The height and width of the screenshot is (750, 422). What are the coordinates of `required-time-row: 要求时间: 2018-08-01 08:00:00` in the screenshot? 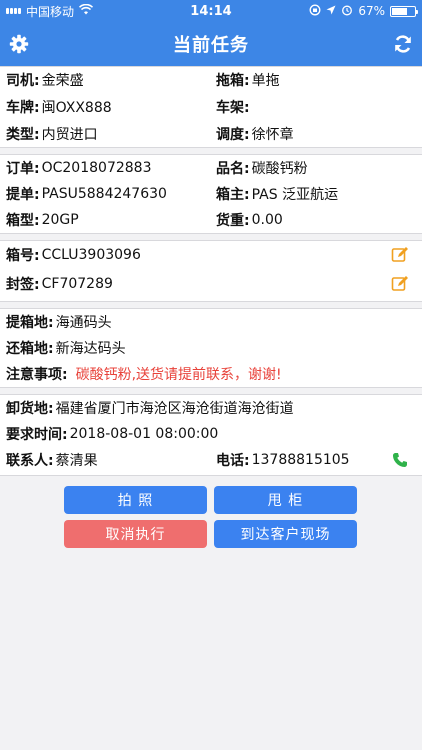 It's located at (211, 434).